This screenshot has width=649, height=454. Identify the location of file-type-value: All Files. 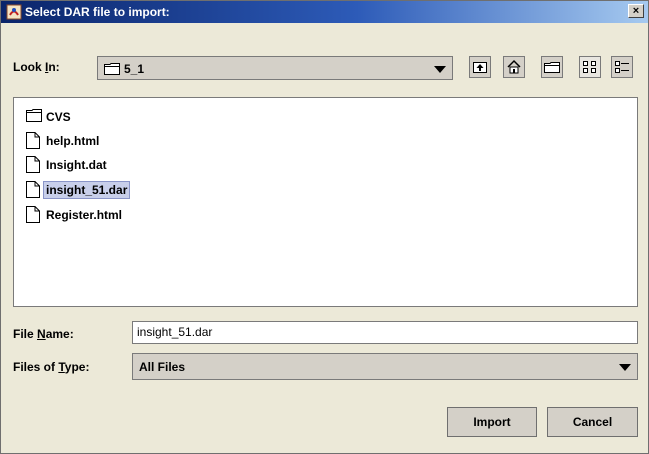
(162, 367).